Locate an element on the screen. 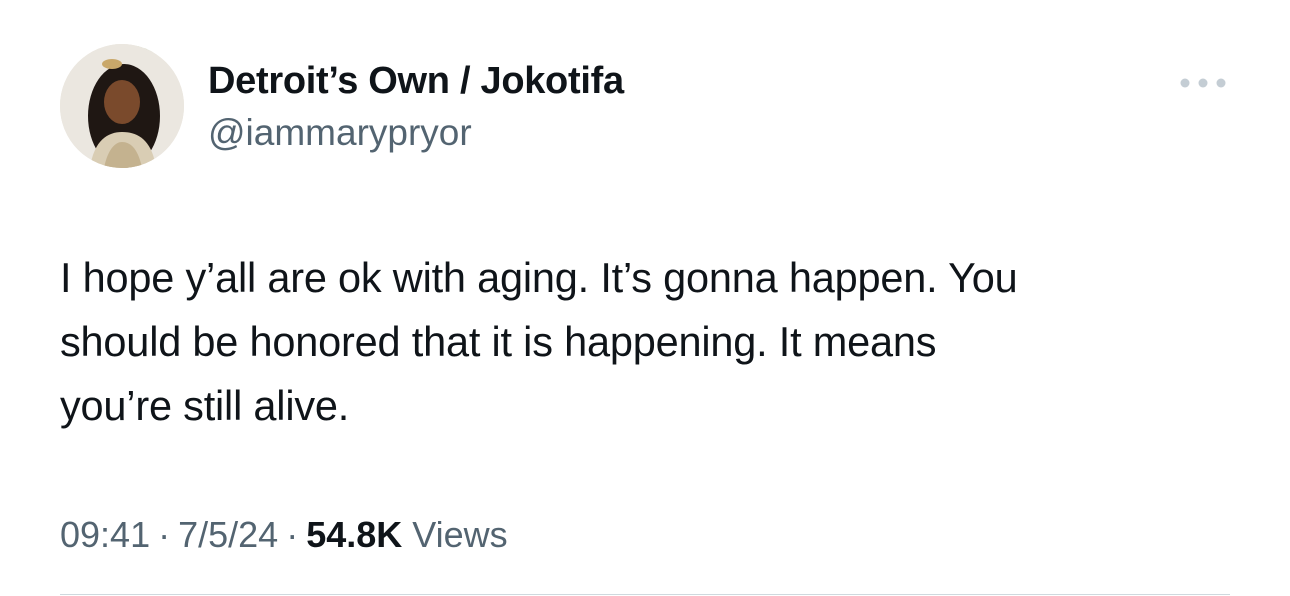 The width and height of the screenshot is (1290, 596). tweet-time: 09:41 is located at coordinates (105, 534).